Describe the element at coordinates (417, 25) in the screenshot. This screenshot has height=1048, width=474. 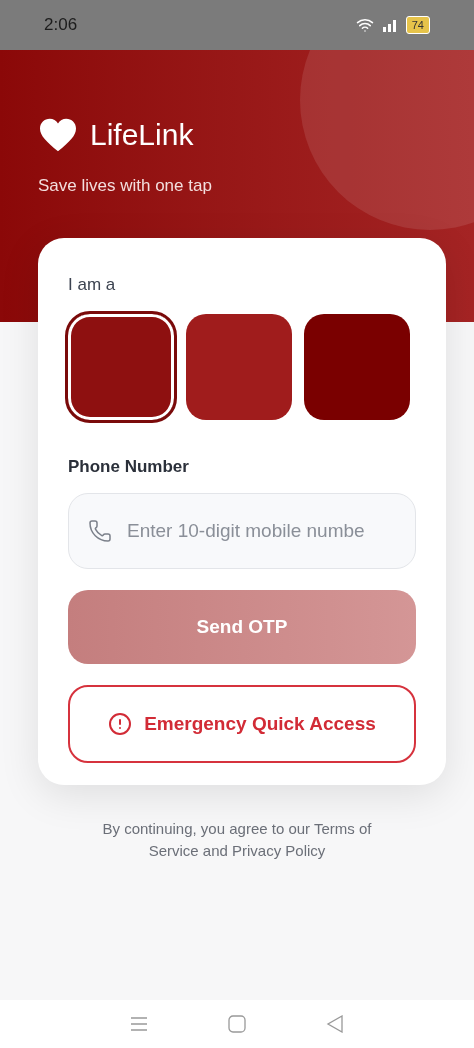
I see `battery-indicator: 74` at that location.